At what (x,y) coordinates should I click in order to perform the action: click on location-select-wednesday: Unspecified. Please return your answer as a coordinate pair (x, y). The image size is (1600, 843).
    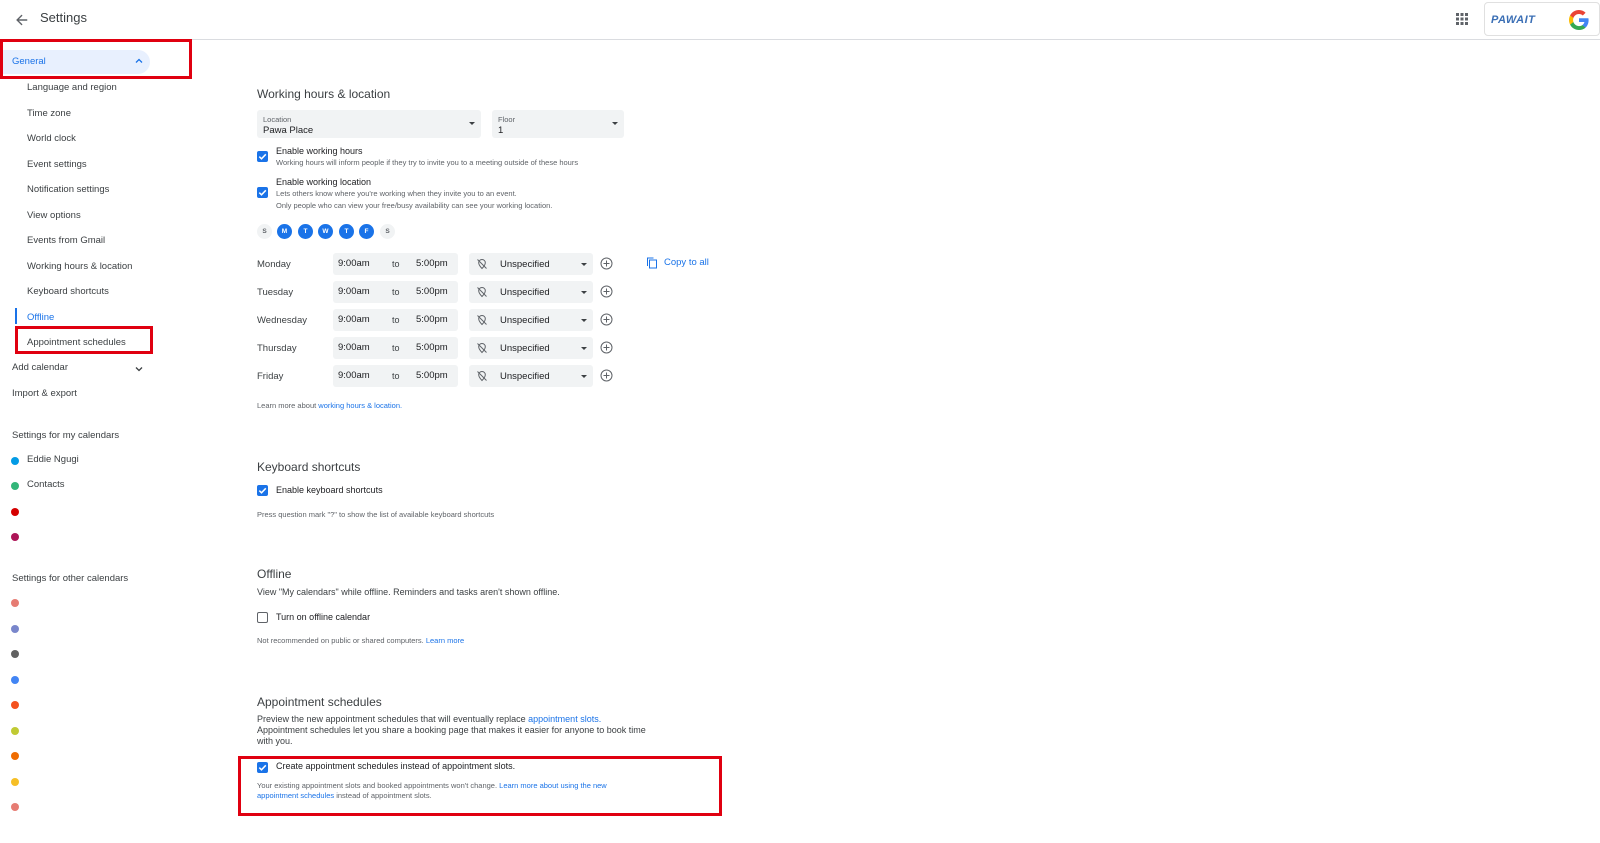
    Looking at the image, I should click on (531, 320).